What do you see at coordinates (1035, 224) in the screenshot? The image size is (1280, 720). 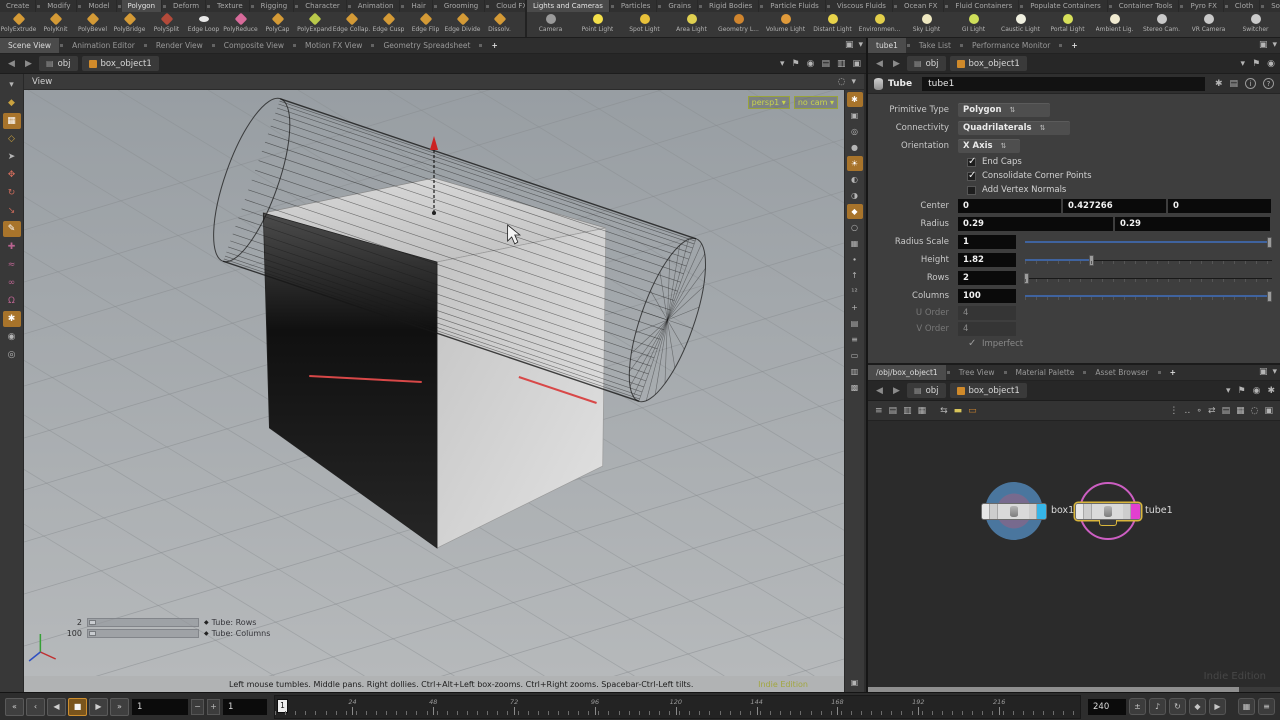 I see `radius-x-field: 0.29` at bounding box center [1035, 224].